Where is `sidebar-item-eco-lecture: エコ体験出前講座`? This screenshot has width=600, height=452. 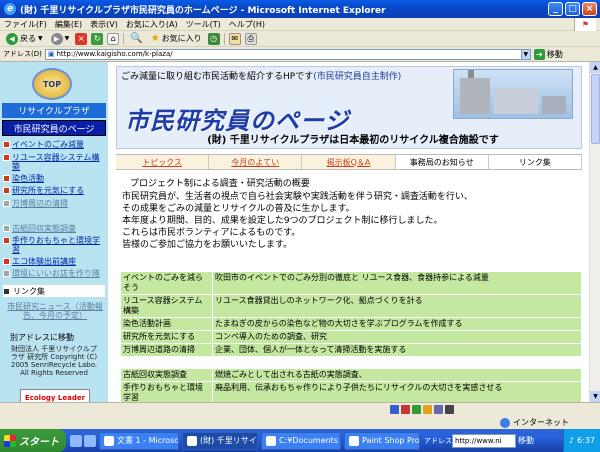
sidebar-item-eco-lecture: エコ体験出前講座 is located at coordinates (54, 261).